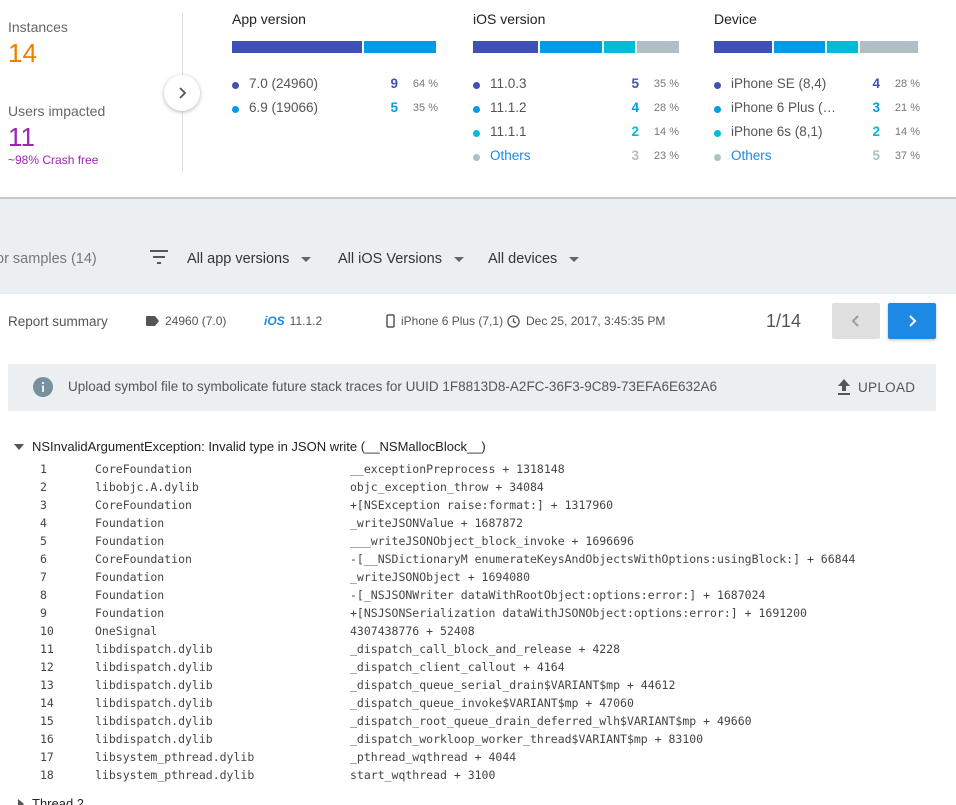  I want to click on device-row: Others 5 37 %, so click(817, 157).